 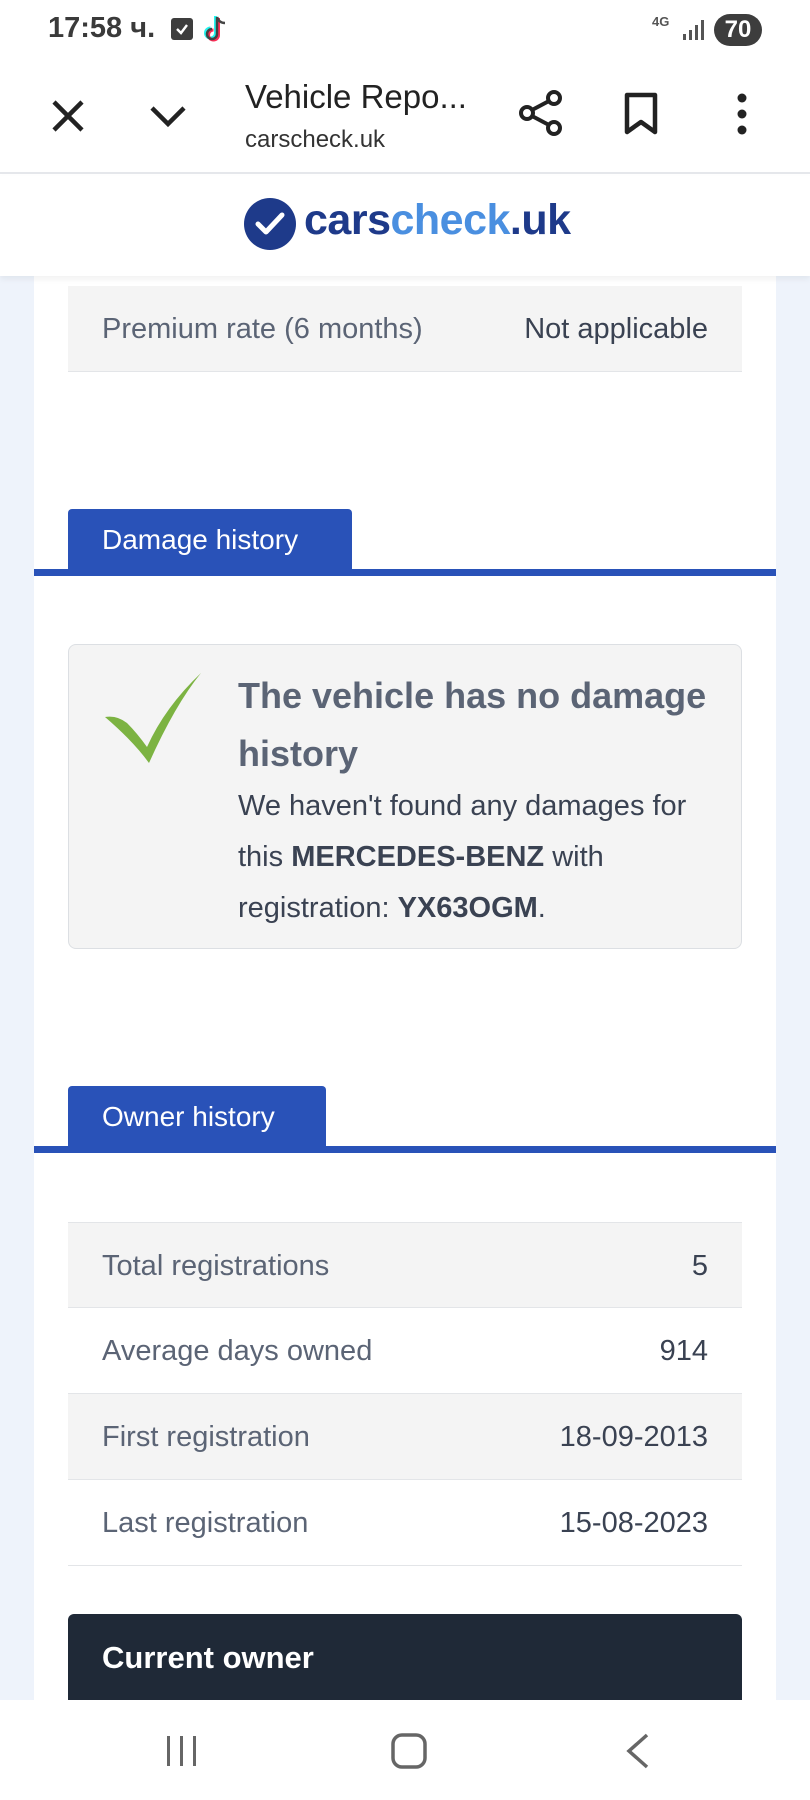 What do you see at coordinates (661, 21) in the screenshot?
I see `network-type: 4G` at bounding box center [661, 21].